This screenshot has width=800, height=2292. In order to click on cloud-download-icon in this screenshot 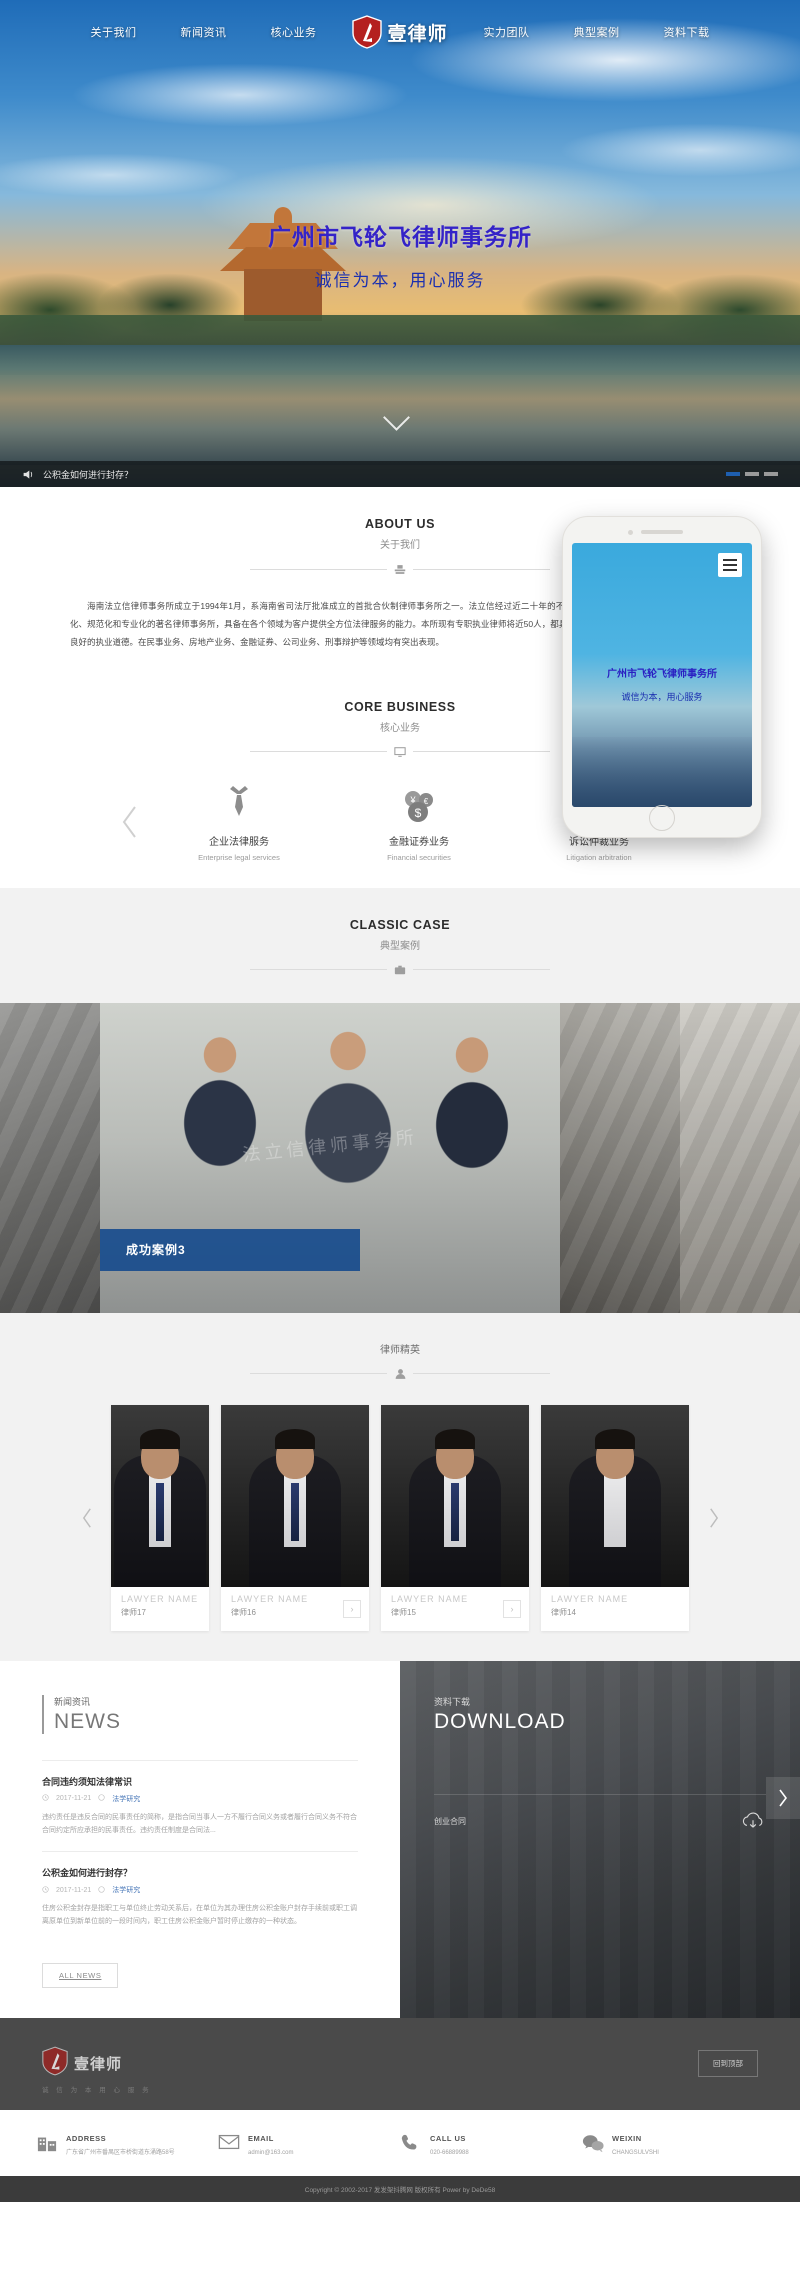, I will do `click(753, 1822)`.